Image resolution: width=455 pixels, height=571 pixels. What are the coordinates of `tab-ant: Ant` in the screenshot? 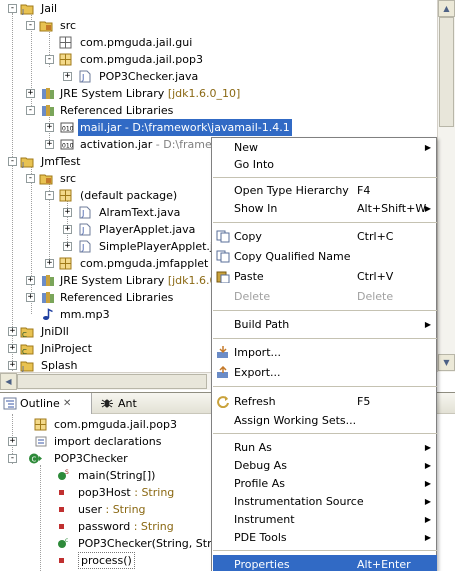 It's located at (128, 403).